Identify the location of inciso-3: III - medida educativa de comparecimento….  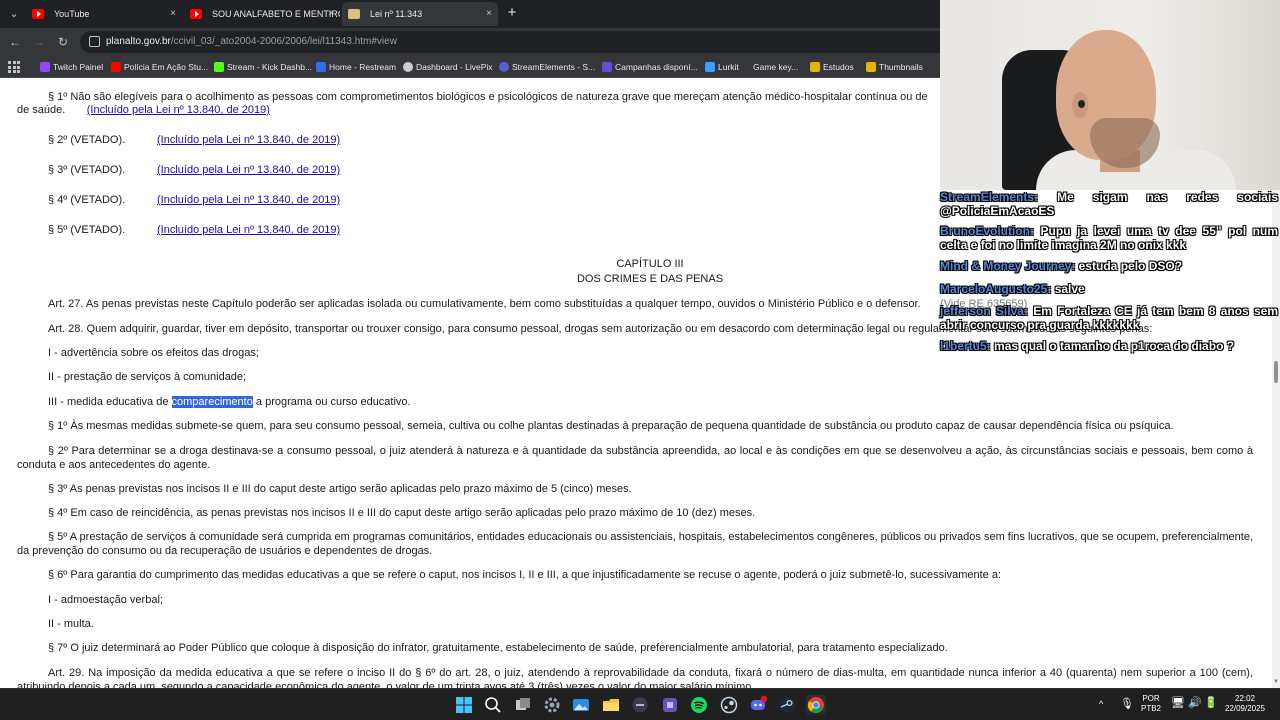
(229, 402).